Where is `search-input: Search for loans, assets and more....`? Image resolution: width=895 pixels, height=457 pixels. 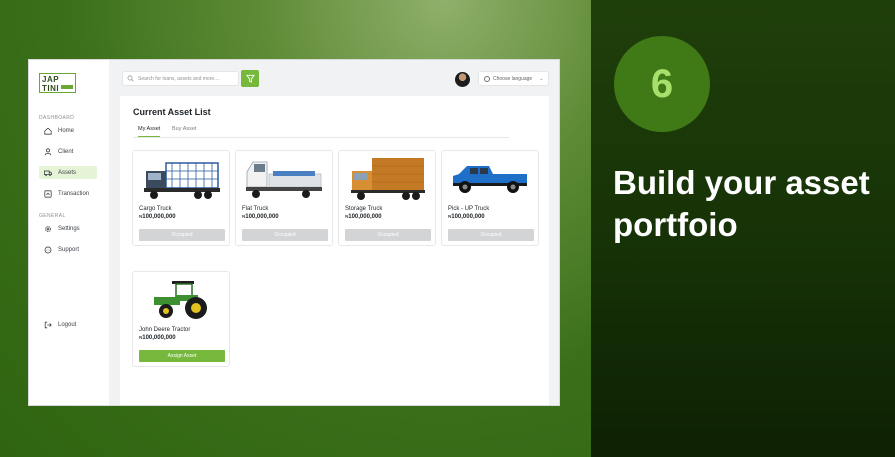
search-input: Search for loans, assets and more.... is located at coordinates (180, 78).